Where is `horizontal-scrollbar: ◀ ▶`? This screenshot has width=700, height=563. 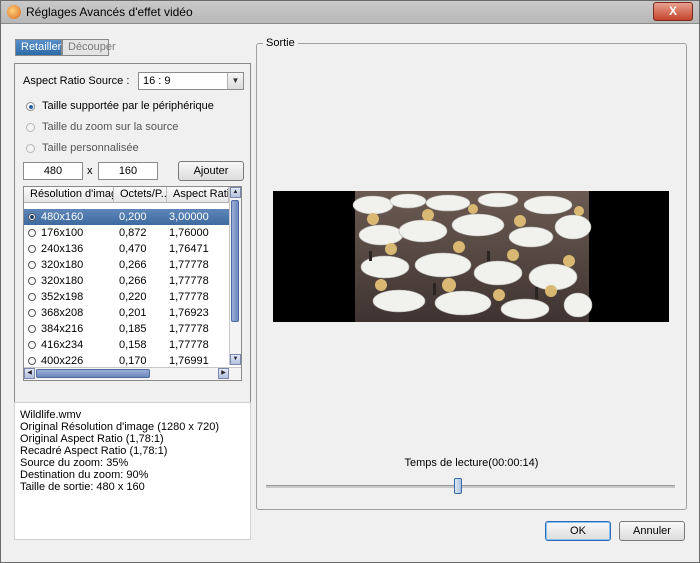 horizontal-scrollbar: ◀ ▶ is located at coordinates (132, 373).